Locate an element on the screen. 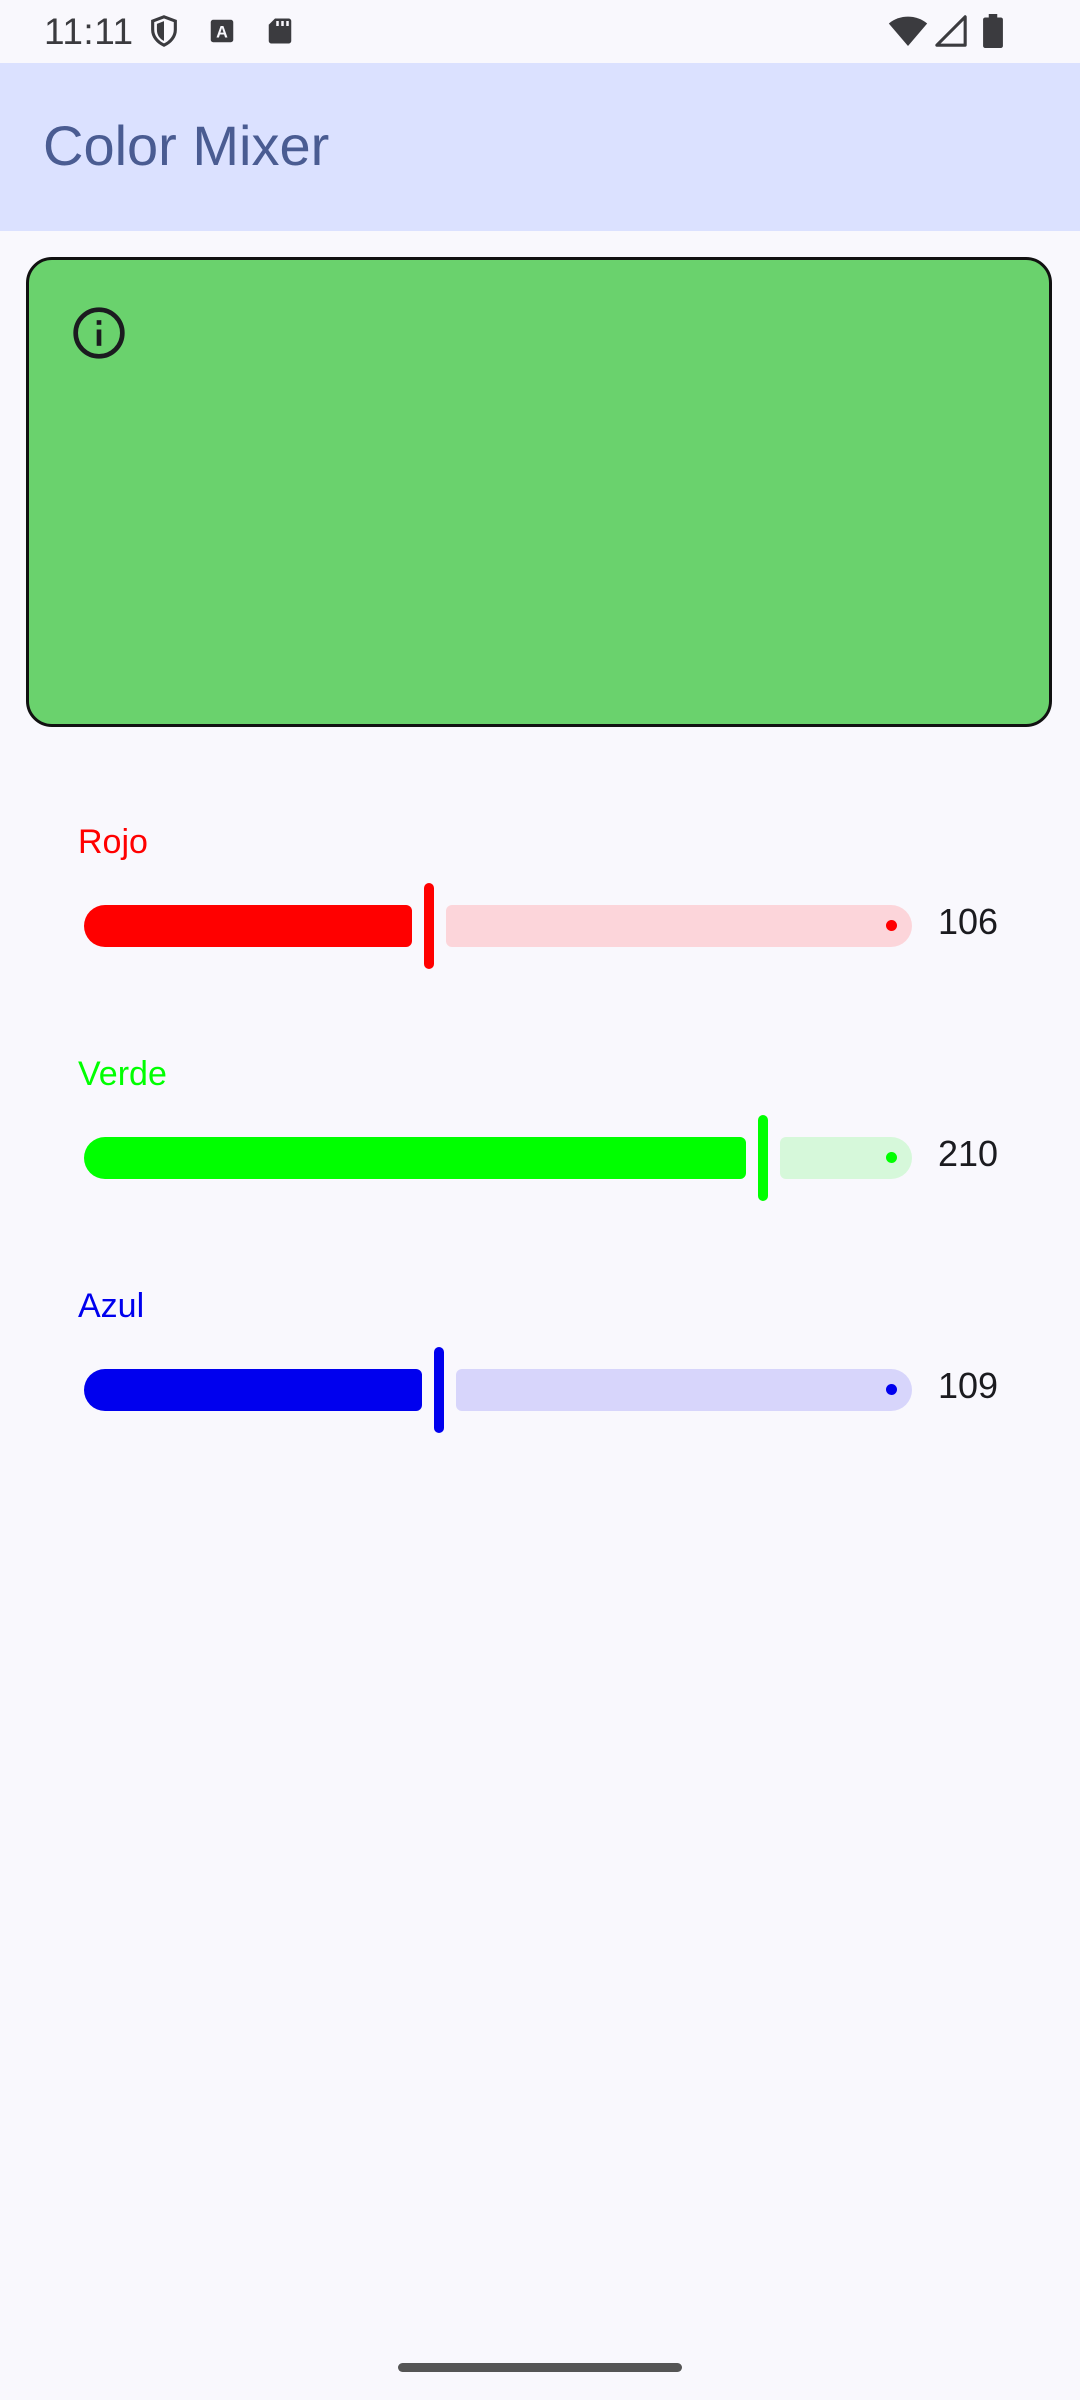 This screenshot has width=1080, height=2400. cell-signal-icon is located at coordinates (951, 31).